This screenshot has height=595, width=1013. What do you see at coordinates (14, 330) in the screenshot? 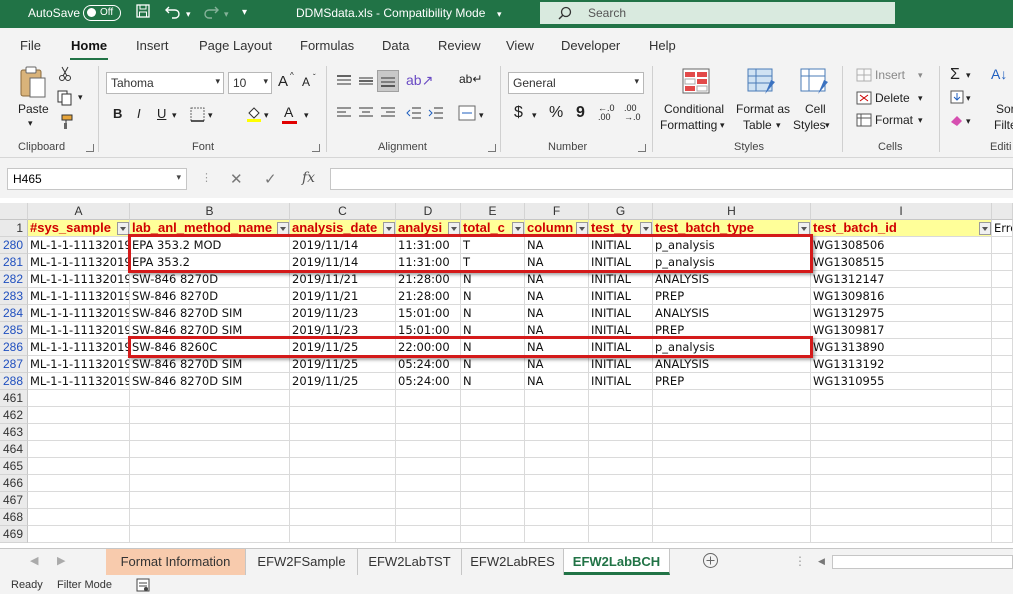
I see `row-header: 285` at bounding box center [14, 330].